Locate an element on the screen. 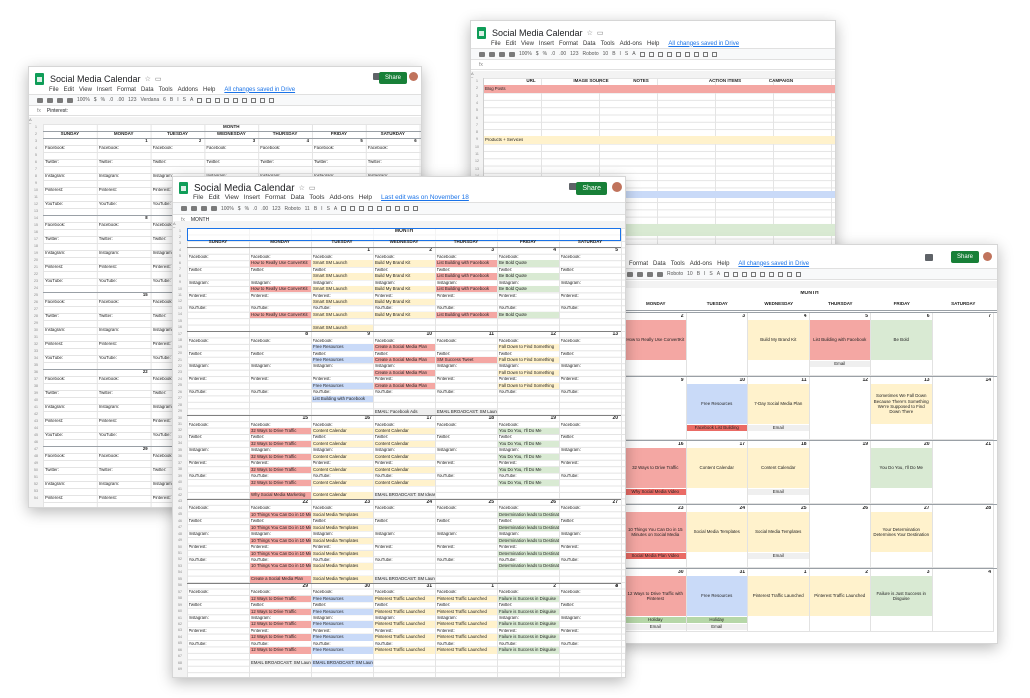 This screenshot has height=698, width=1030. filter-icon is located at coordinates (705, 54).